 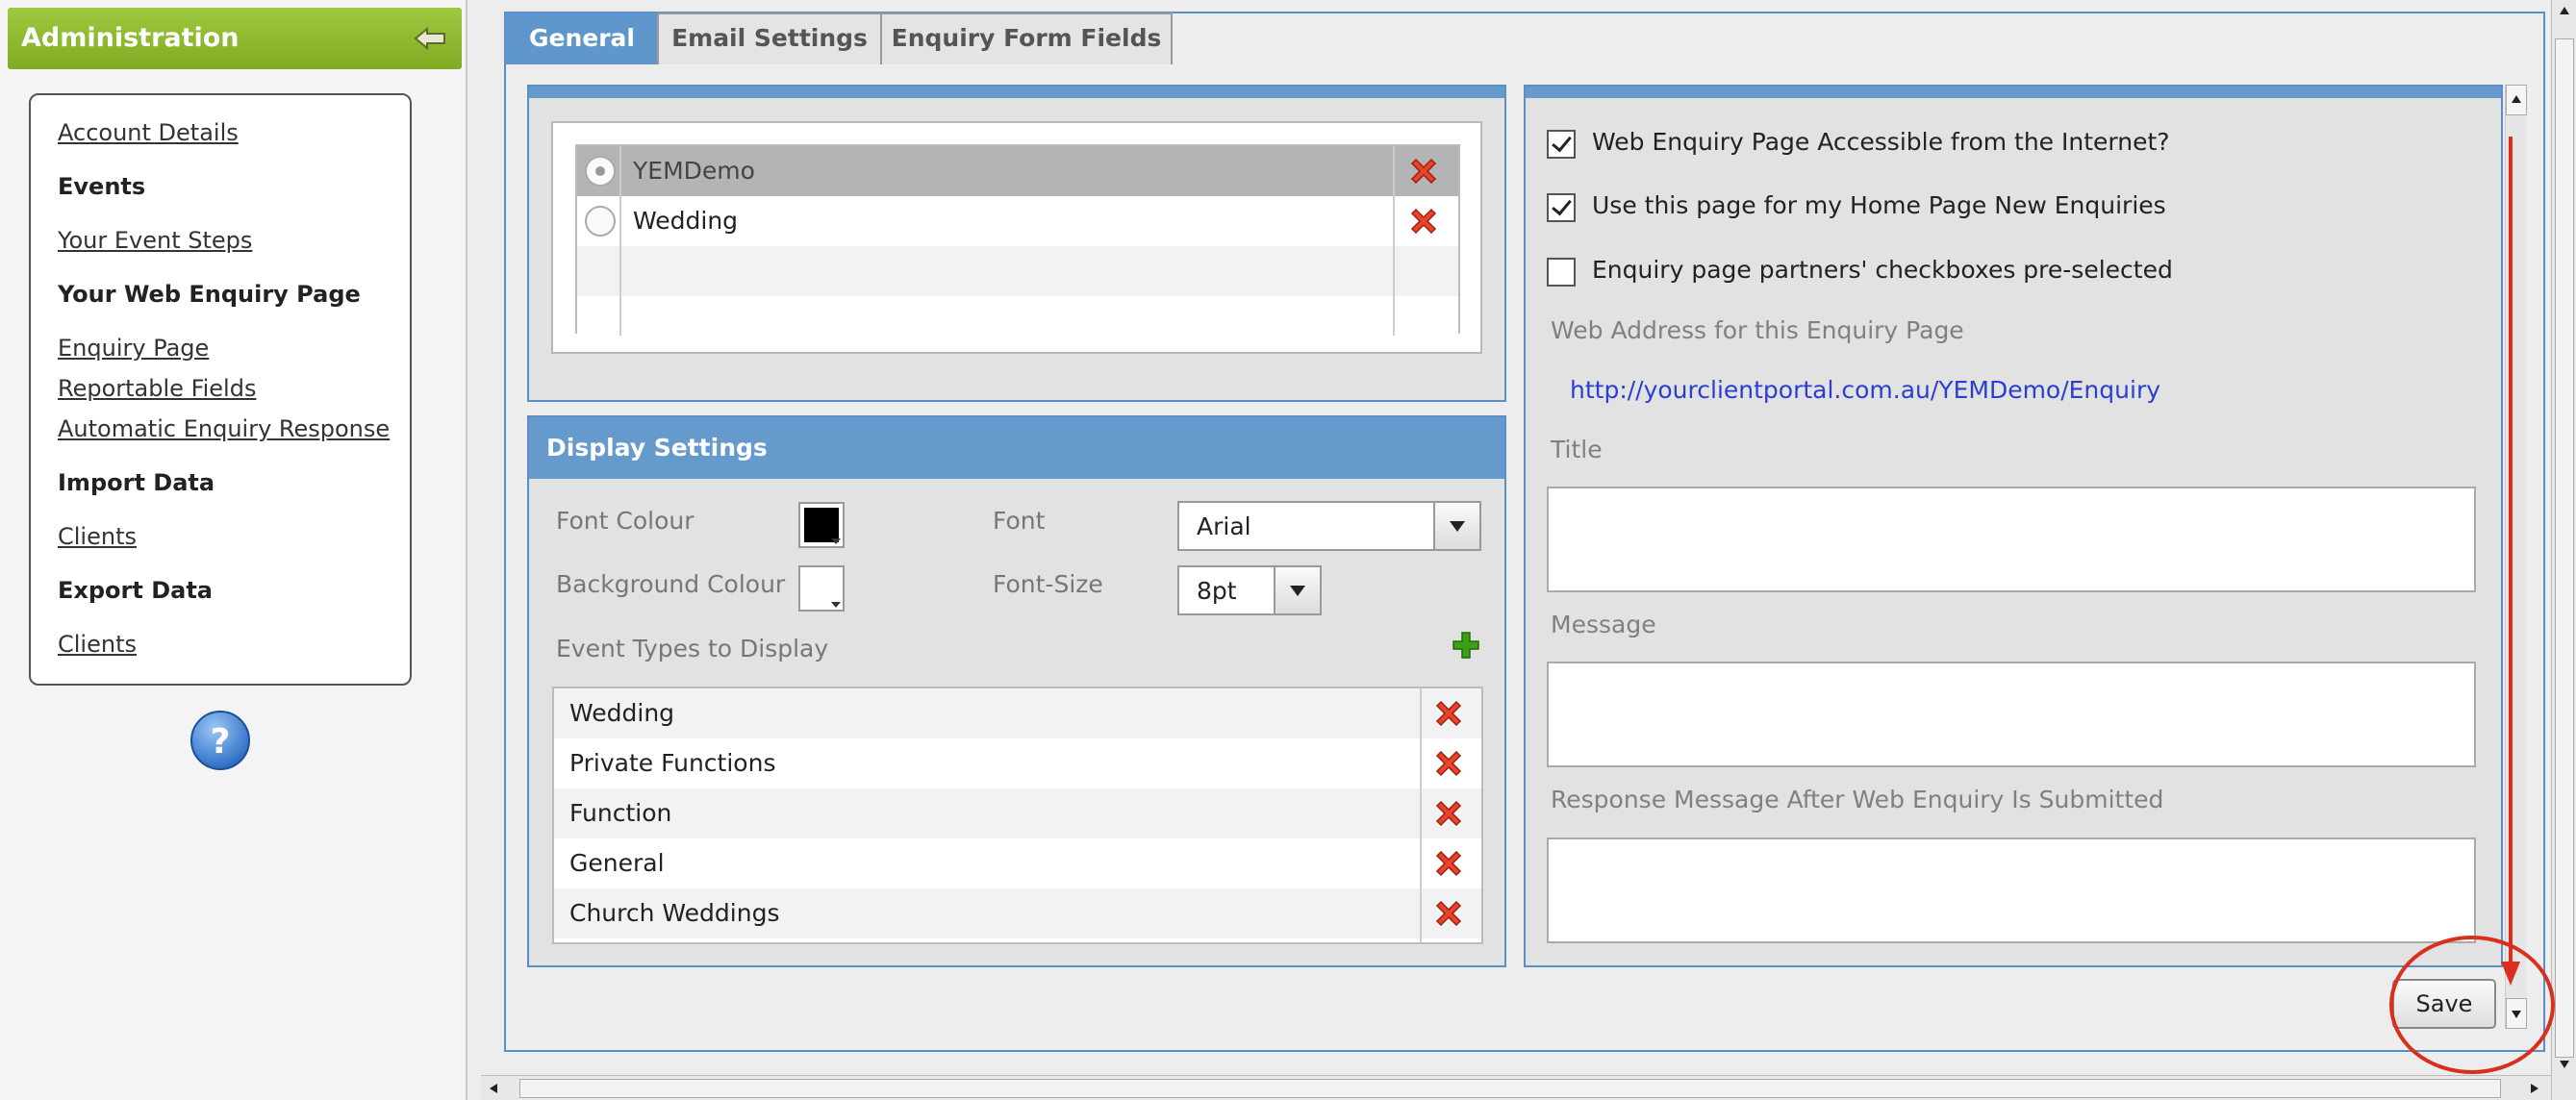 I want to click on enquiry-pages-table: YEMDemo Wedding, so click(x=1017, y=240).